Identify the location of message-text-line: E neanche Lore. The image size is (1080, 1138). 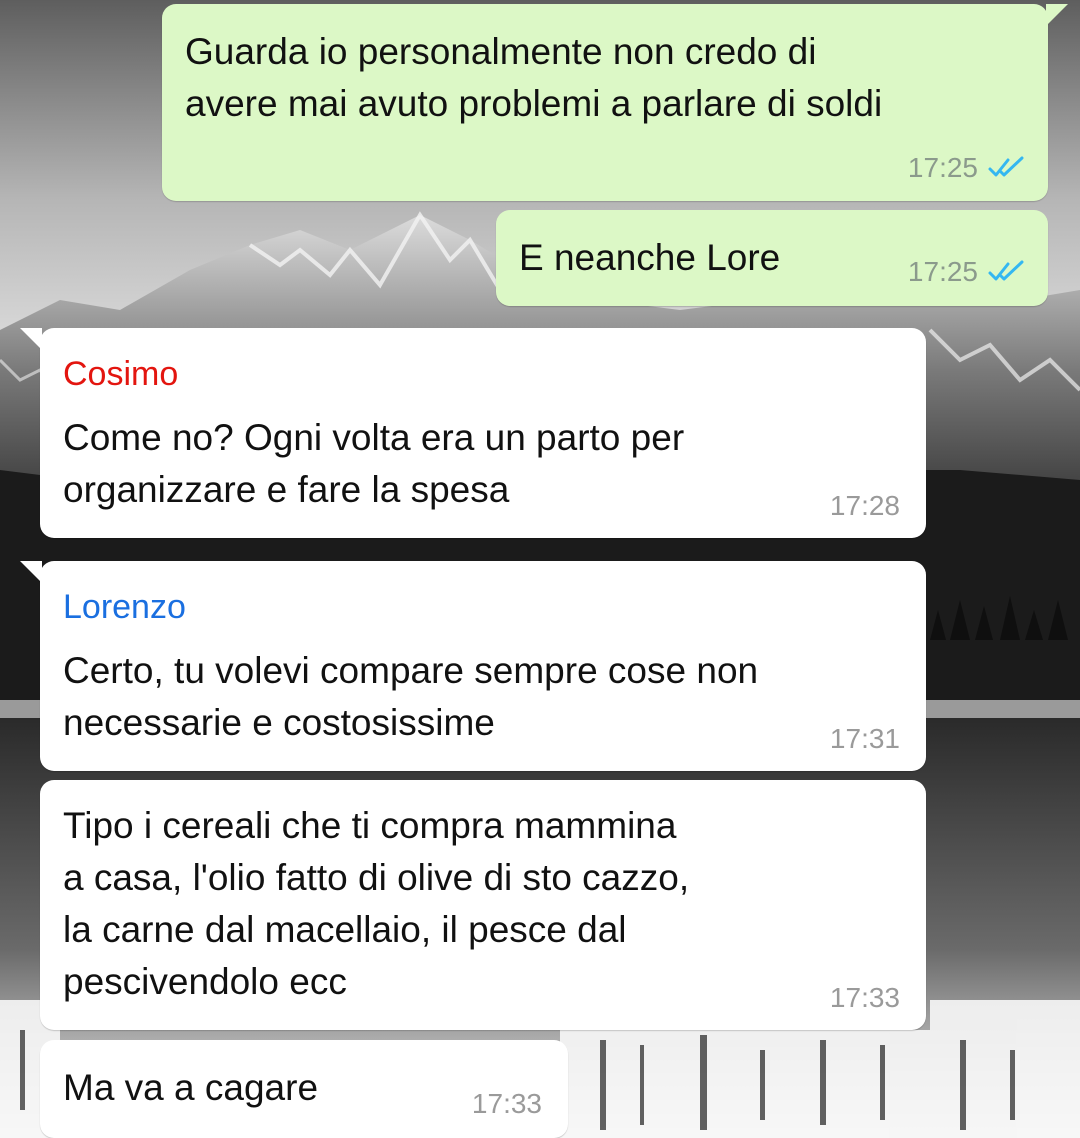
(650, 257).